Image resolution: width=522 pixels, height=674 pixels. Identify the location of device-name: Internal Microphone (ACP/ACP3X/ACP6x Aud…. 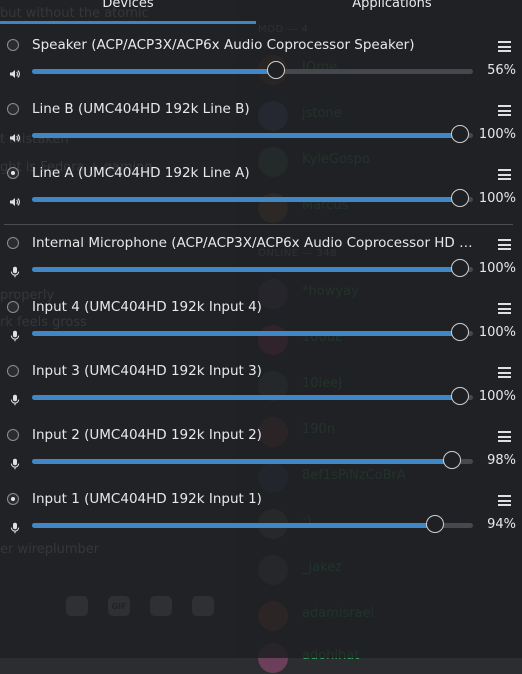
(256, 243).